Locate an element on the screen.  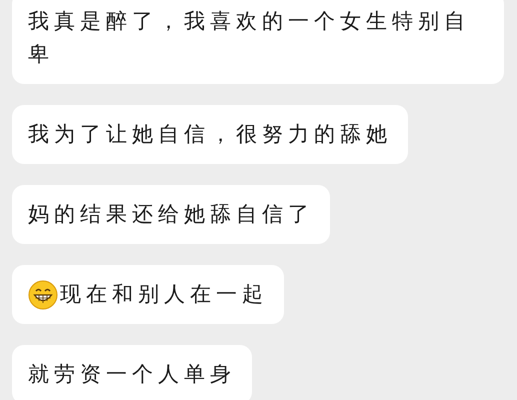
grinning-emoji-icon is located at coordinates (43, 295).